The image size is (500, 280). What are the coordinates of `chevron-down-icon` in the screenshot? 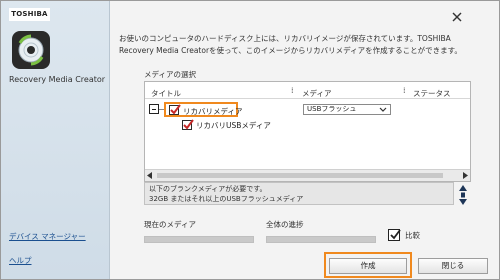 It's located at (383, 111).